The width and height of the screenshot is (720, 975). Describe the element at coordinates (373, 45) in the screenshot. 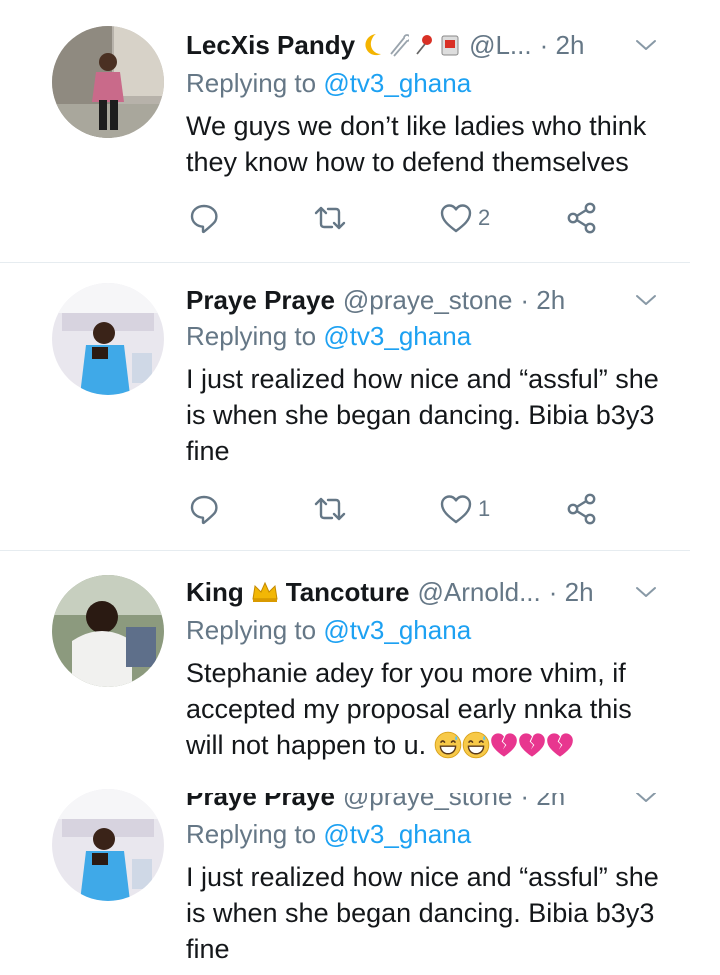

I see `crescent-moon-icon` at that location.